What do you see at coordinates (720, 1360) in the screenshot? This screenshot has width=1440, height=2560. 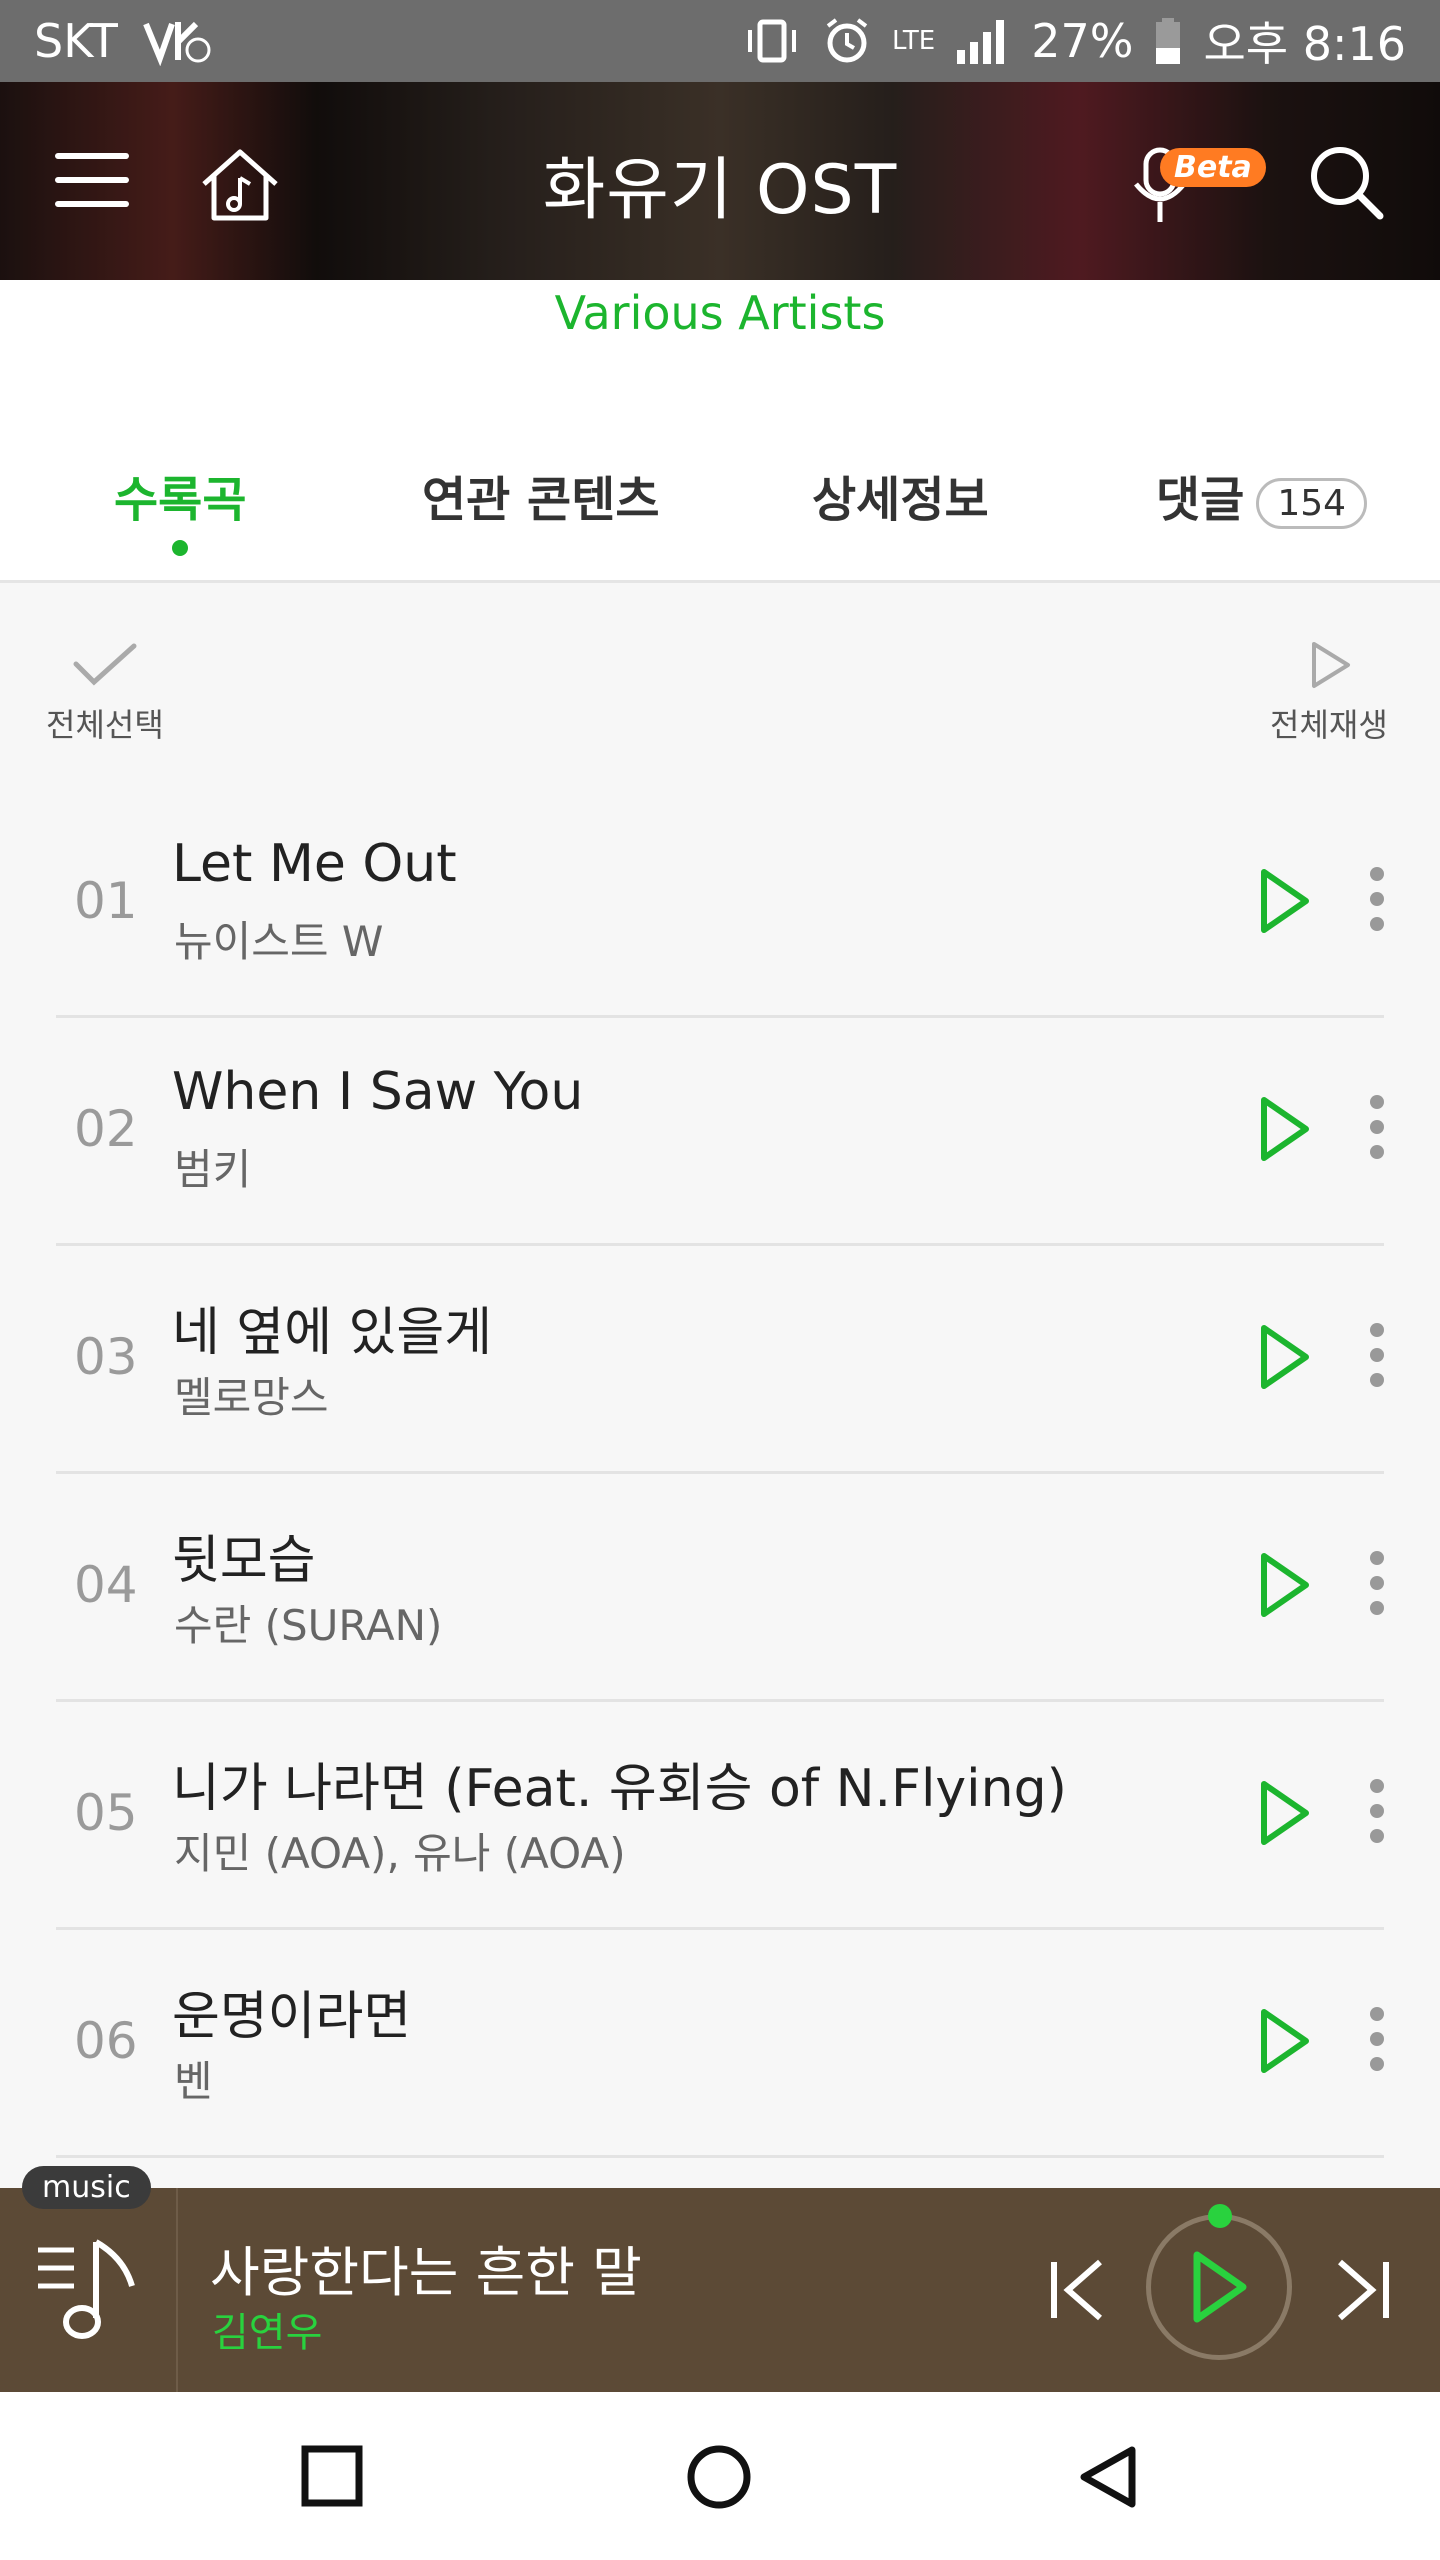 I see `track-row: 03 네 옆에 있을게 멜로망스` at bounding box center [720, 1360].